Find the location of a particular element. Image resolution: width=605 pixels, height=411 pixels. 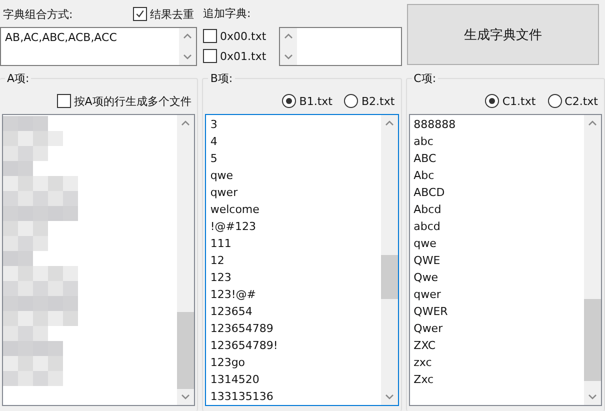

group-title: C项: is located at coordinates (425, 78).